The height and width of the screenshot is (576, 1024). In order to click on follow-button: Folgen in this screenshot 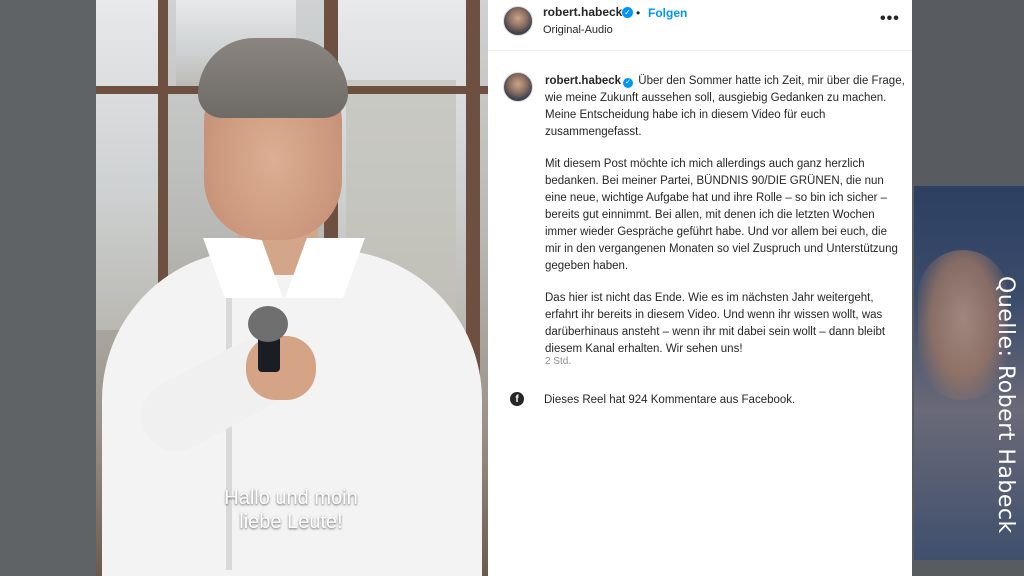, I will do `click(667, 13)`.